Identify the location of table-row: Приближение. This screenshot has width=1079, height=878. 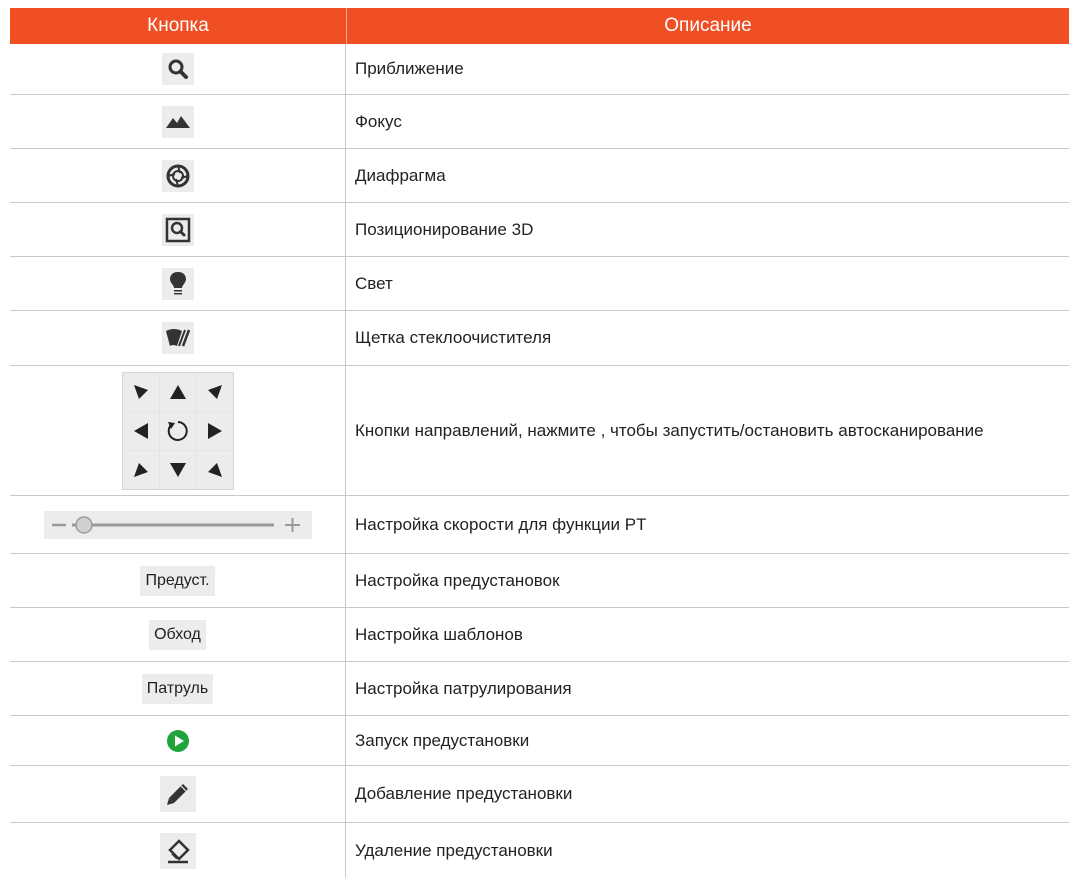
(539, 69).